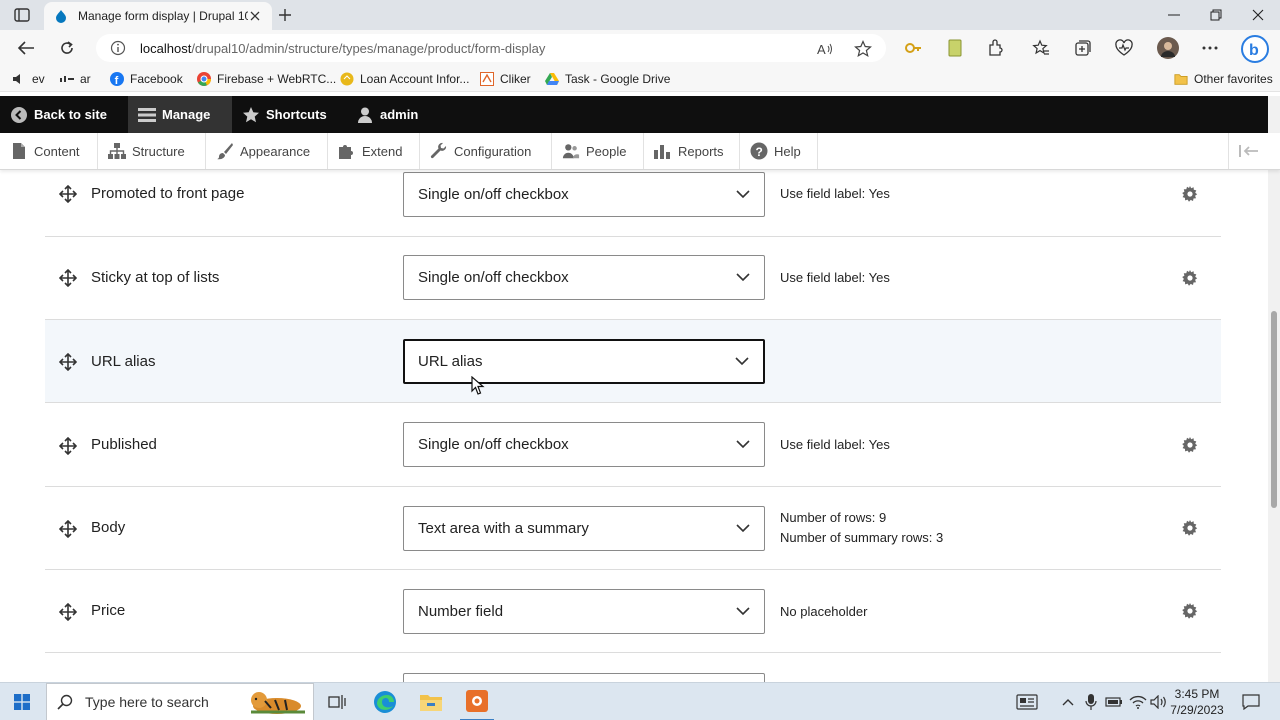  What do you see at coordinates (618, 79) in the screenshot?
I see `favorite-label: Task - Google Drive` at bounding box center [618, 79].